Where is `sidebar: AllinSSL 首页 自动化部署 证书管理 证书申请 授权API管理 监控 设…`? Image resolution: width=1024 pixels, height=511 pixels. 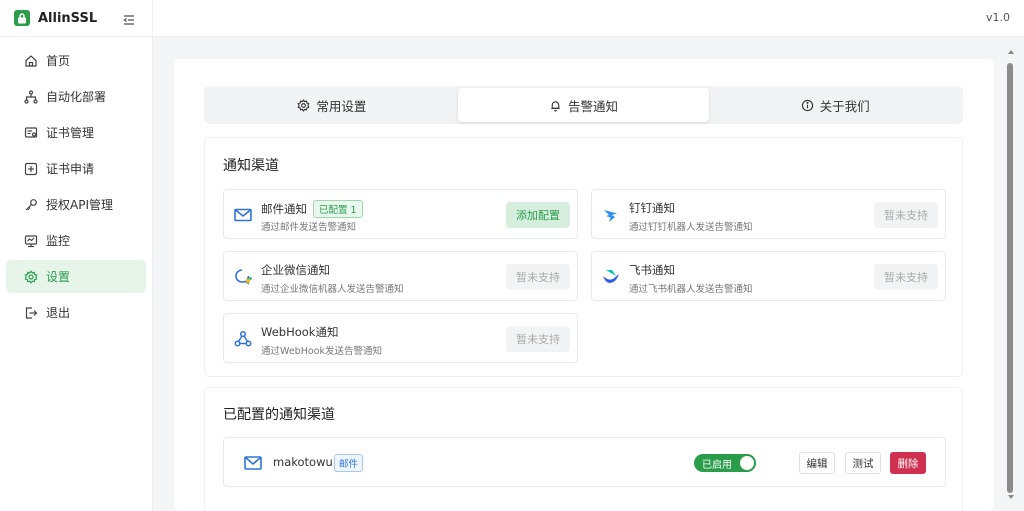 sidebar: AllinSSL 首页 自动化部署 证书管理 证书申请 授权API管理 监控 设… is located at coordinates (76, 255).